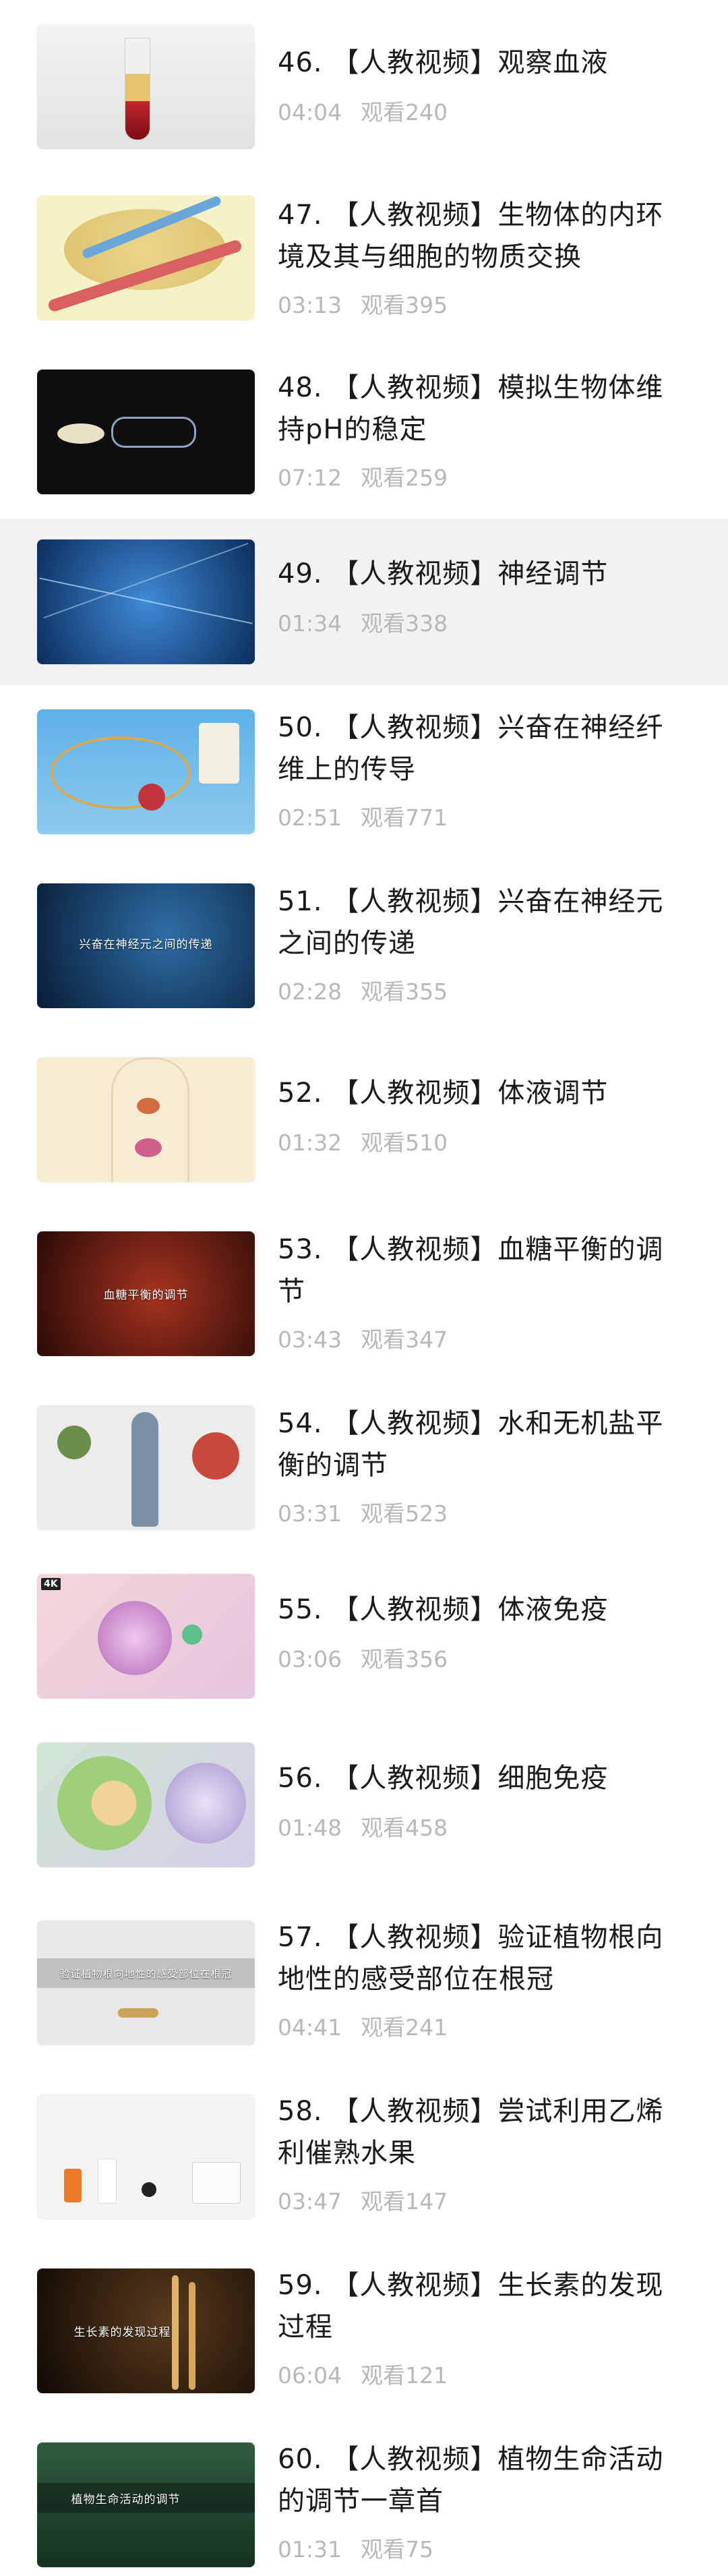 The height and width of the screenshot is (2576, 728). Describe the element at coordinates (310, 112) in the screenshot. I see `duration: 04:04` at that location.